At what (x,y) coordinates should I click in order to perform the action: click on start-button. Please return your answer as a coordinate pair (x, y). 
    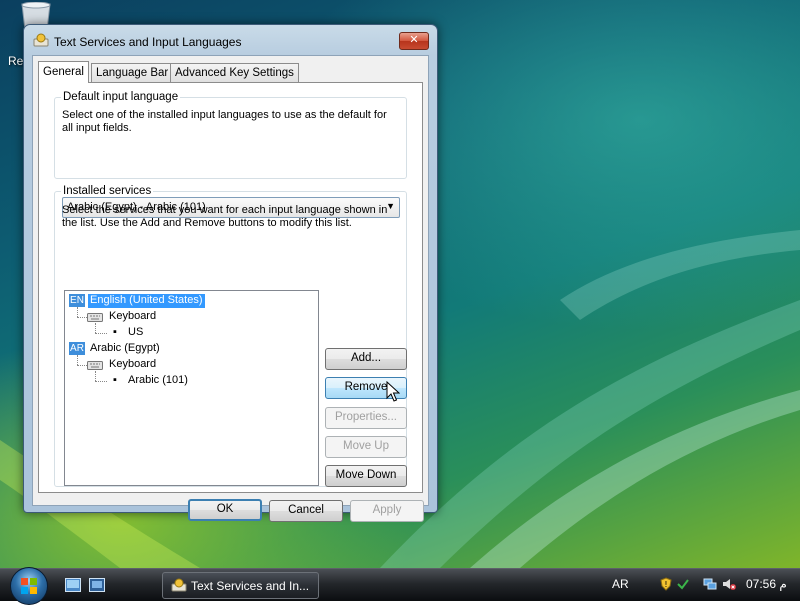
    Looking at the image, I should click on (29, 586).